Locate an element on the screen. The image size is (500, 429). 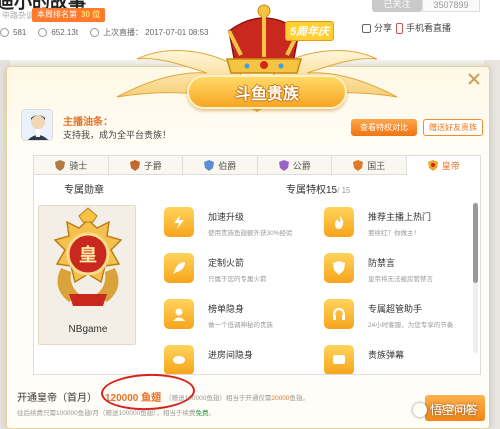
medal-section-title: 专属勋章 is located at coordinates (84, 190).